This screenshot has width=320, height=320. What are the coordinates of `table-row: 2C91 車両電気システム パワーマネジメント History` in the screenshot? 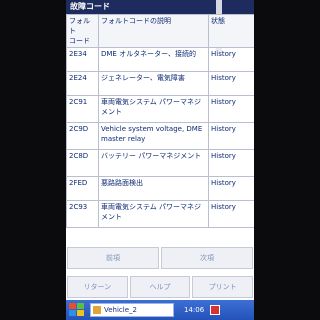 It's located at (160, 109).